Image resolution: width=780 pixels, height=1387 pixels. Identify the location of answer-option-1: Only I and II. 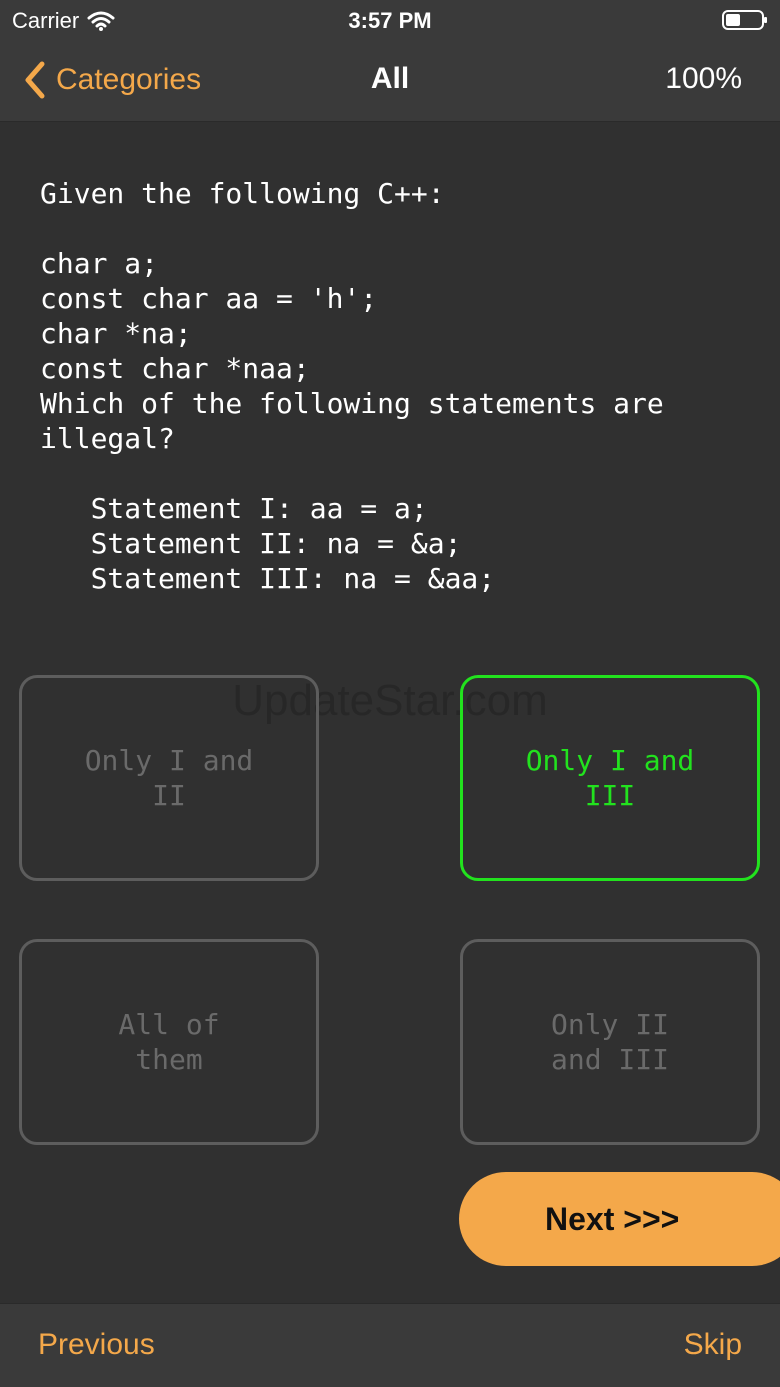
(169, 778).